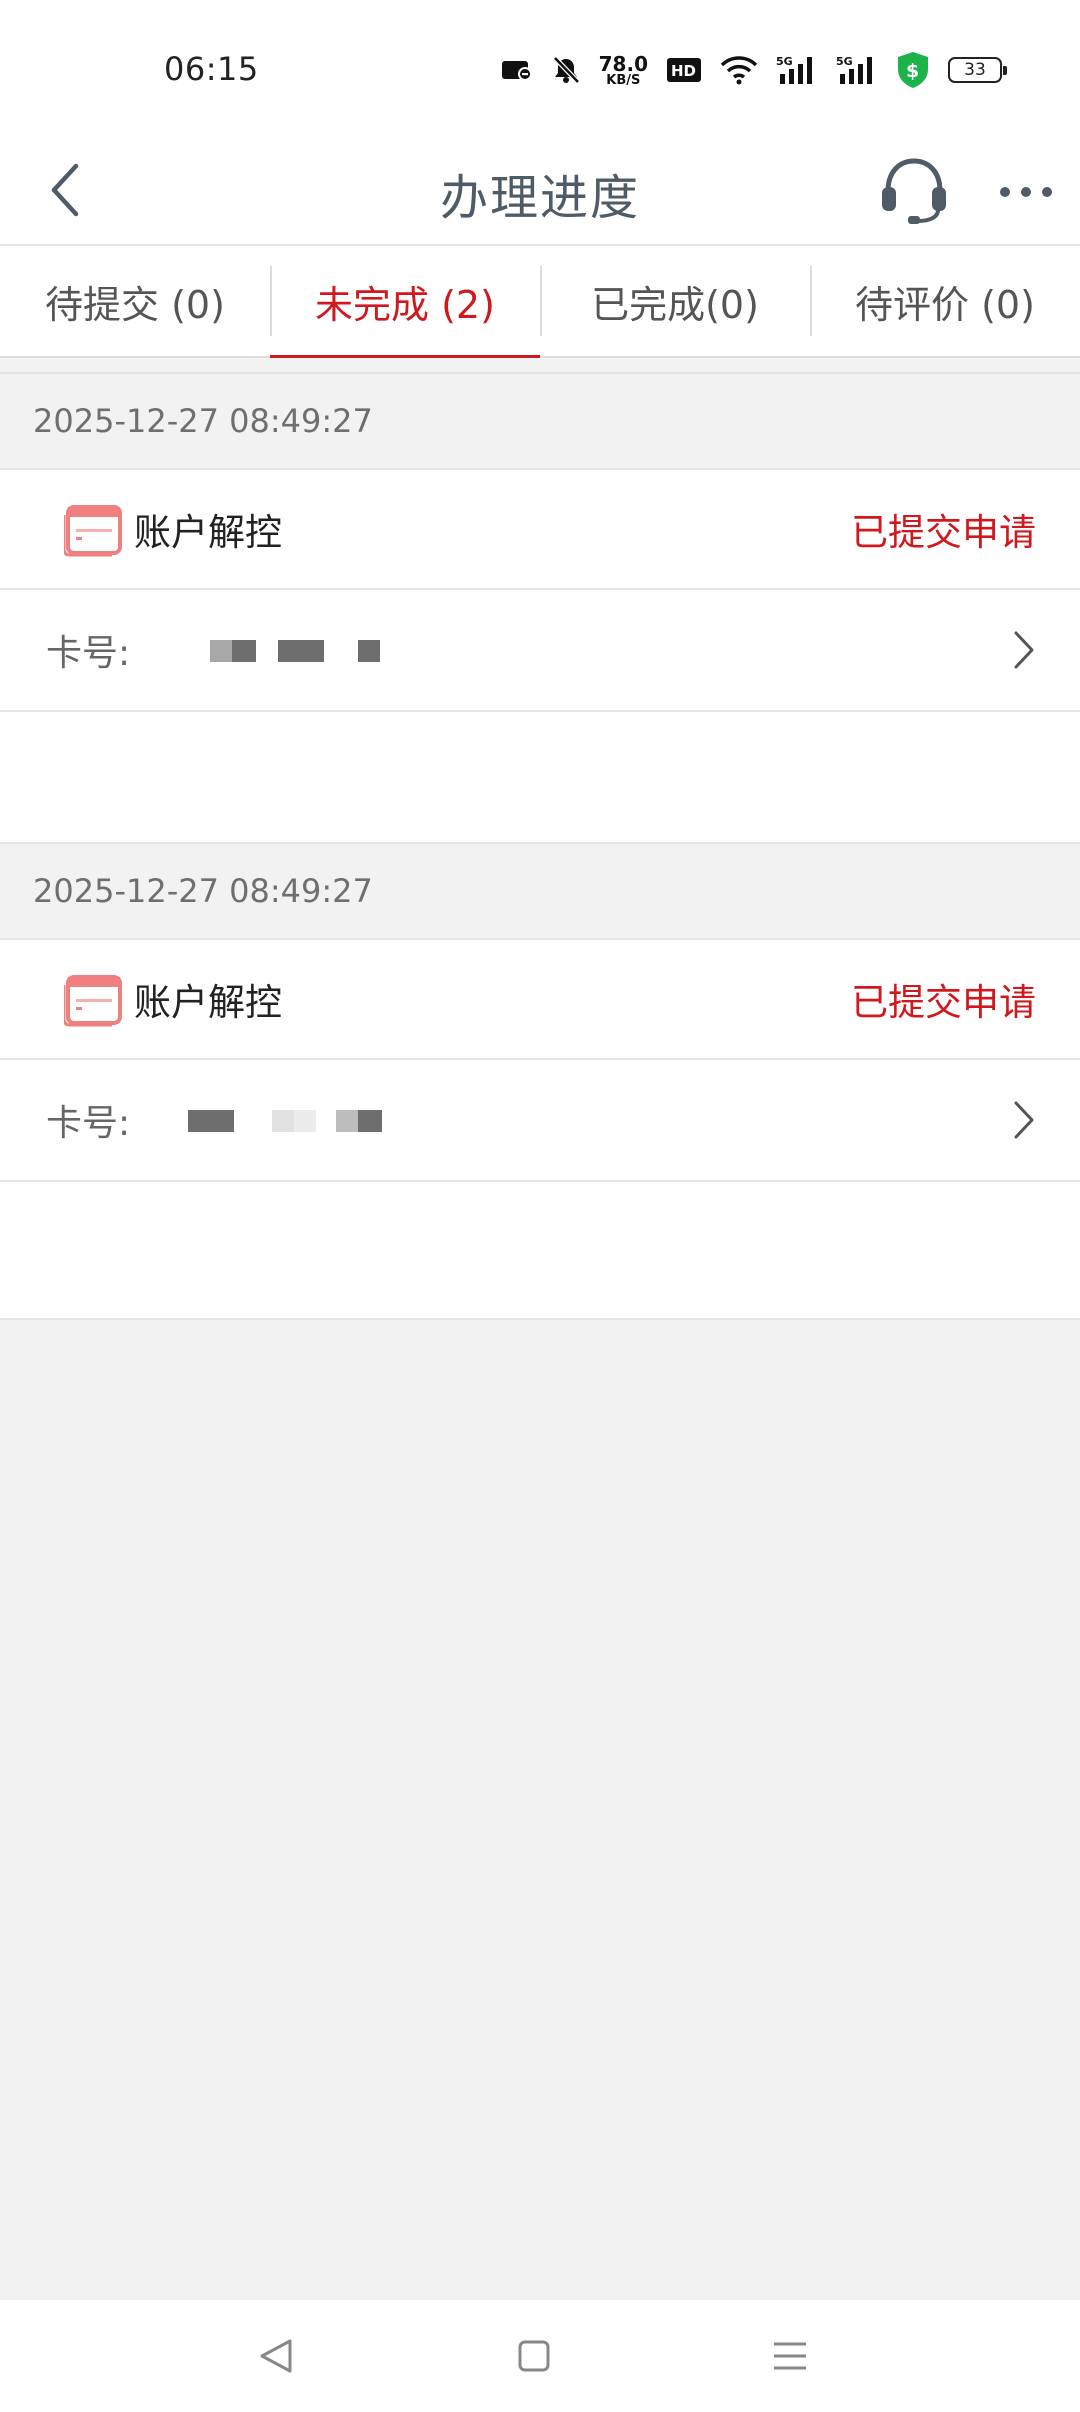 This screenshot has width=1080, height=2412. What do you see at coordinates (211, 69) in the screenshot?
I see `status-time: 06:15` at bounding box center [211, 69].